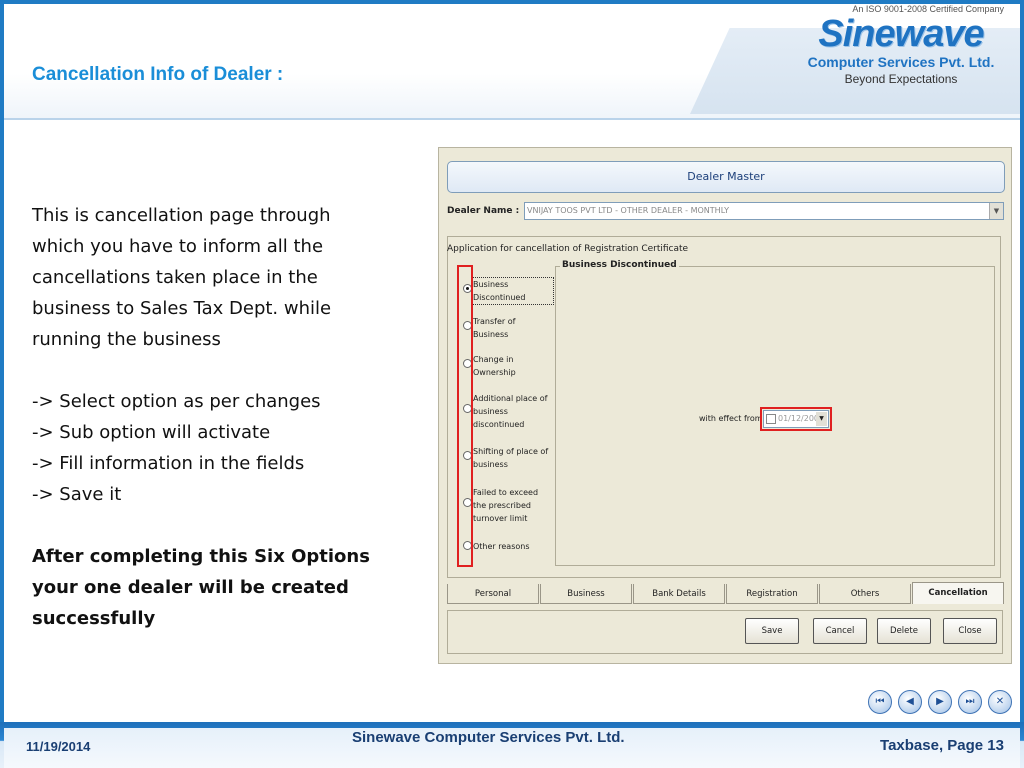 Image resolution: width=1024 pixels, height=768 pixels. I want to click on tab-personal: Personal, so click(493, 594).